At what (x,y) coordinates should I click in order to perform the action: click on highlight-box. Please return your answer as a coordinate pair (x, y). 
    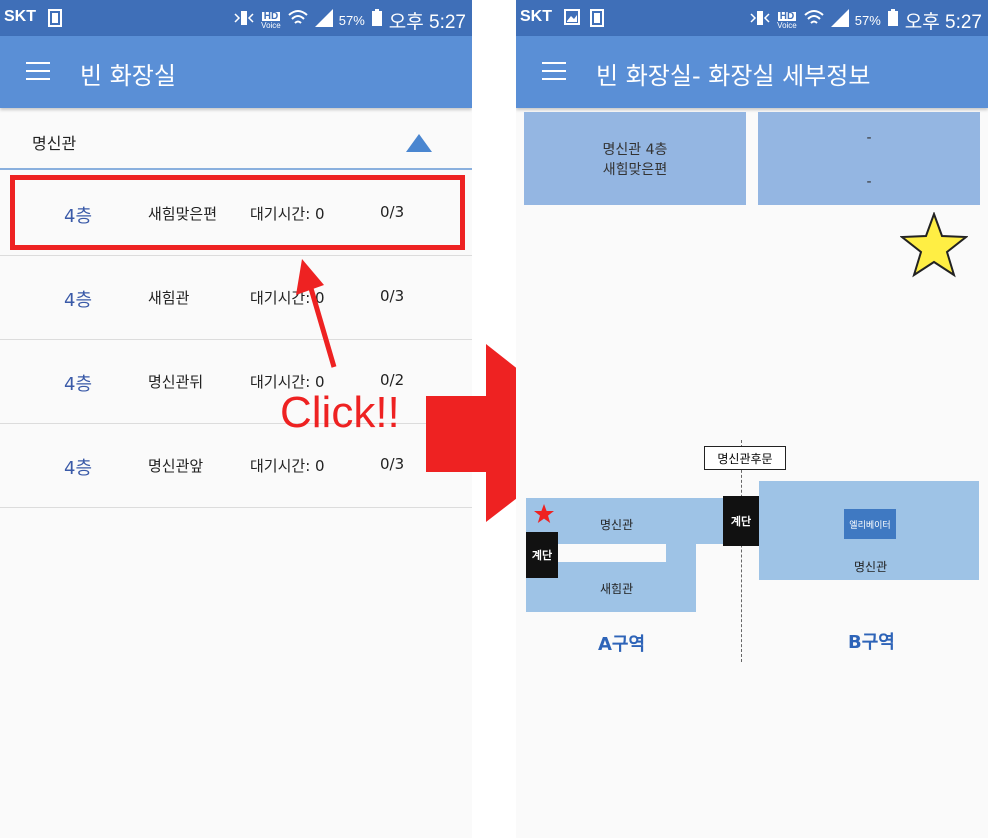
    Looking at the image, I should click on (237, 212).